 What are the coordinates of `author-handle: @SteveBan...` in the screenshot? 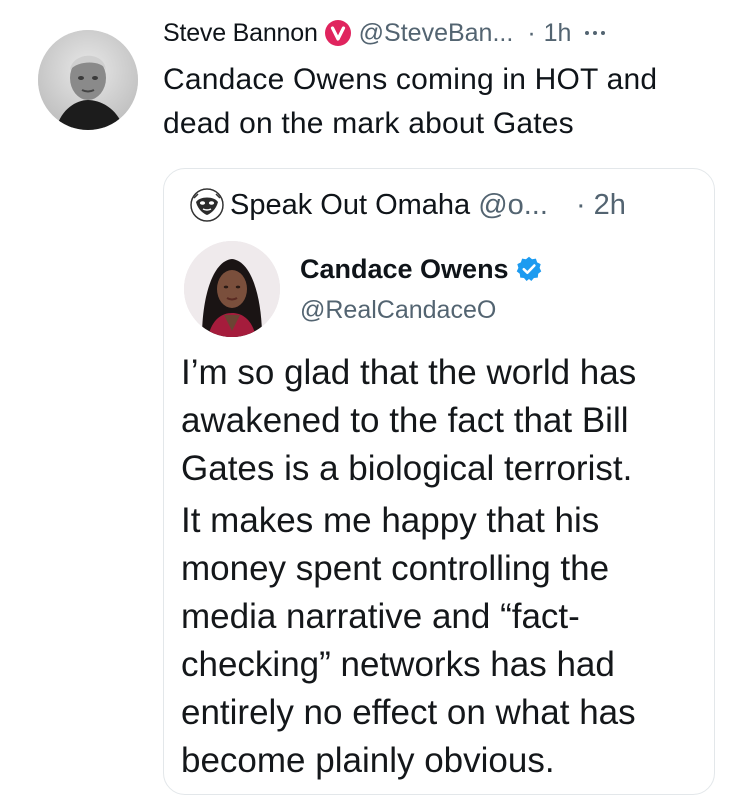 It's located at (436, 33).